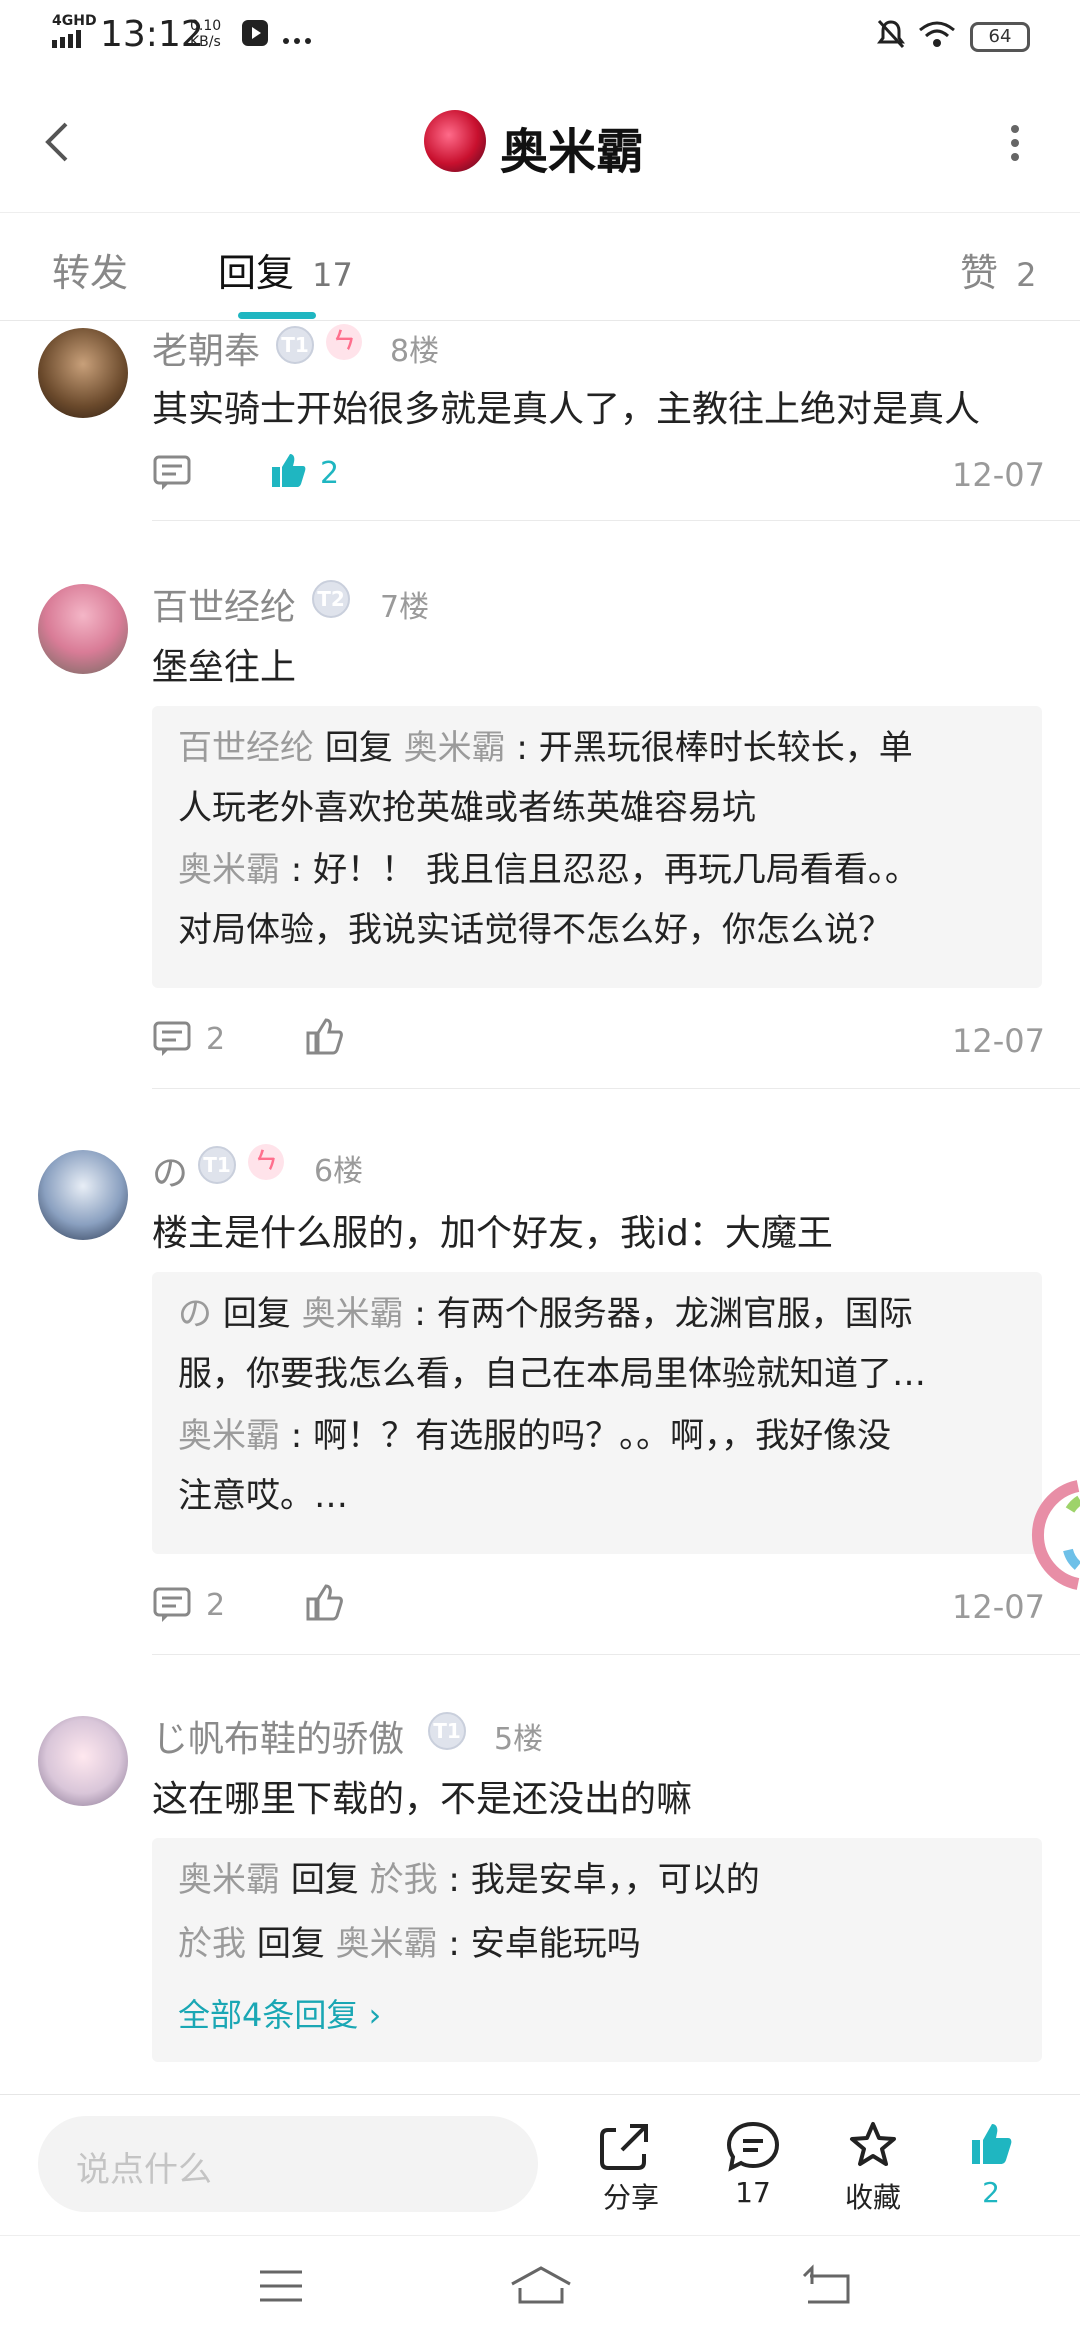  I want to click on speed-unit: KB/s, so click(205, 42).